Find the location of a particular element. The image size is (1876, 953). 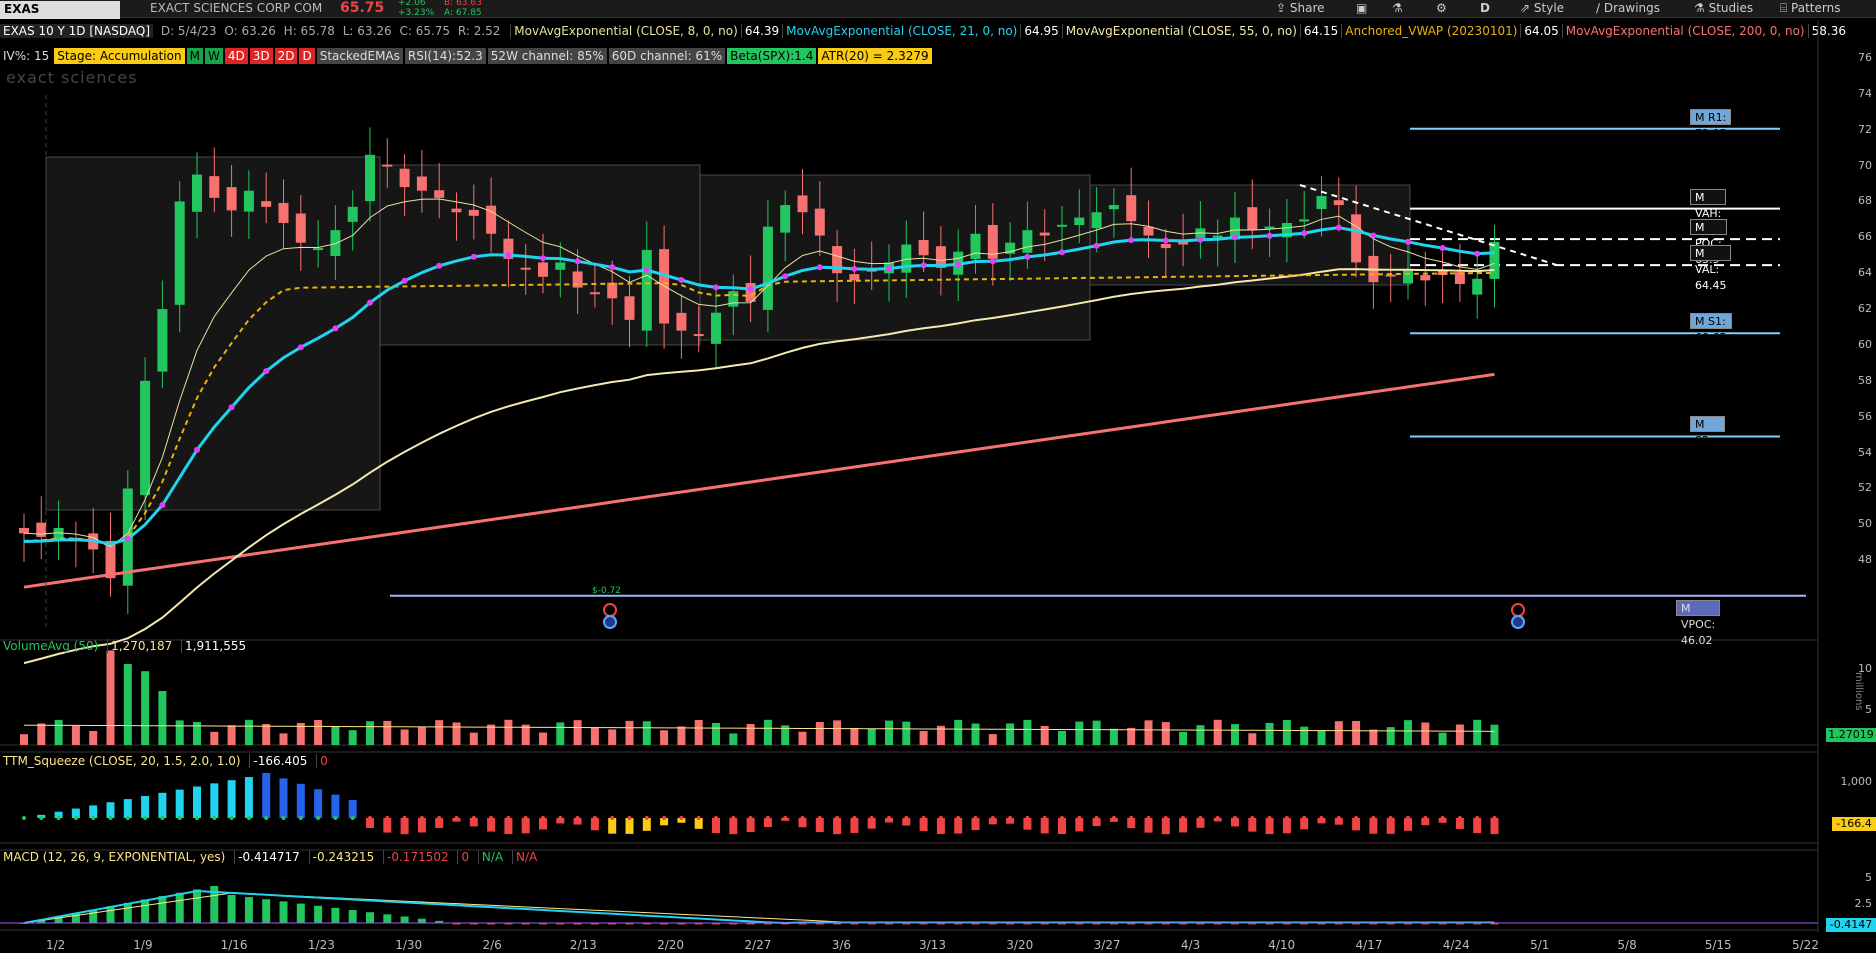

date-tick: 2/13 is located at coordinates (583, 945).